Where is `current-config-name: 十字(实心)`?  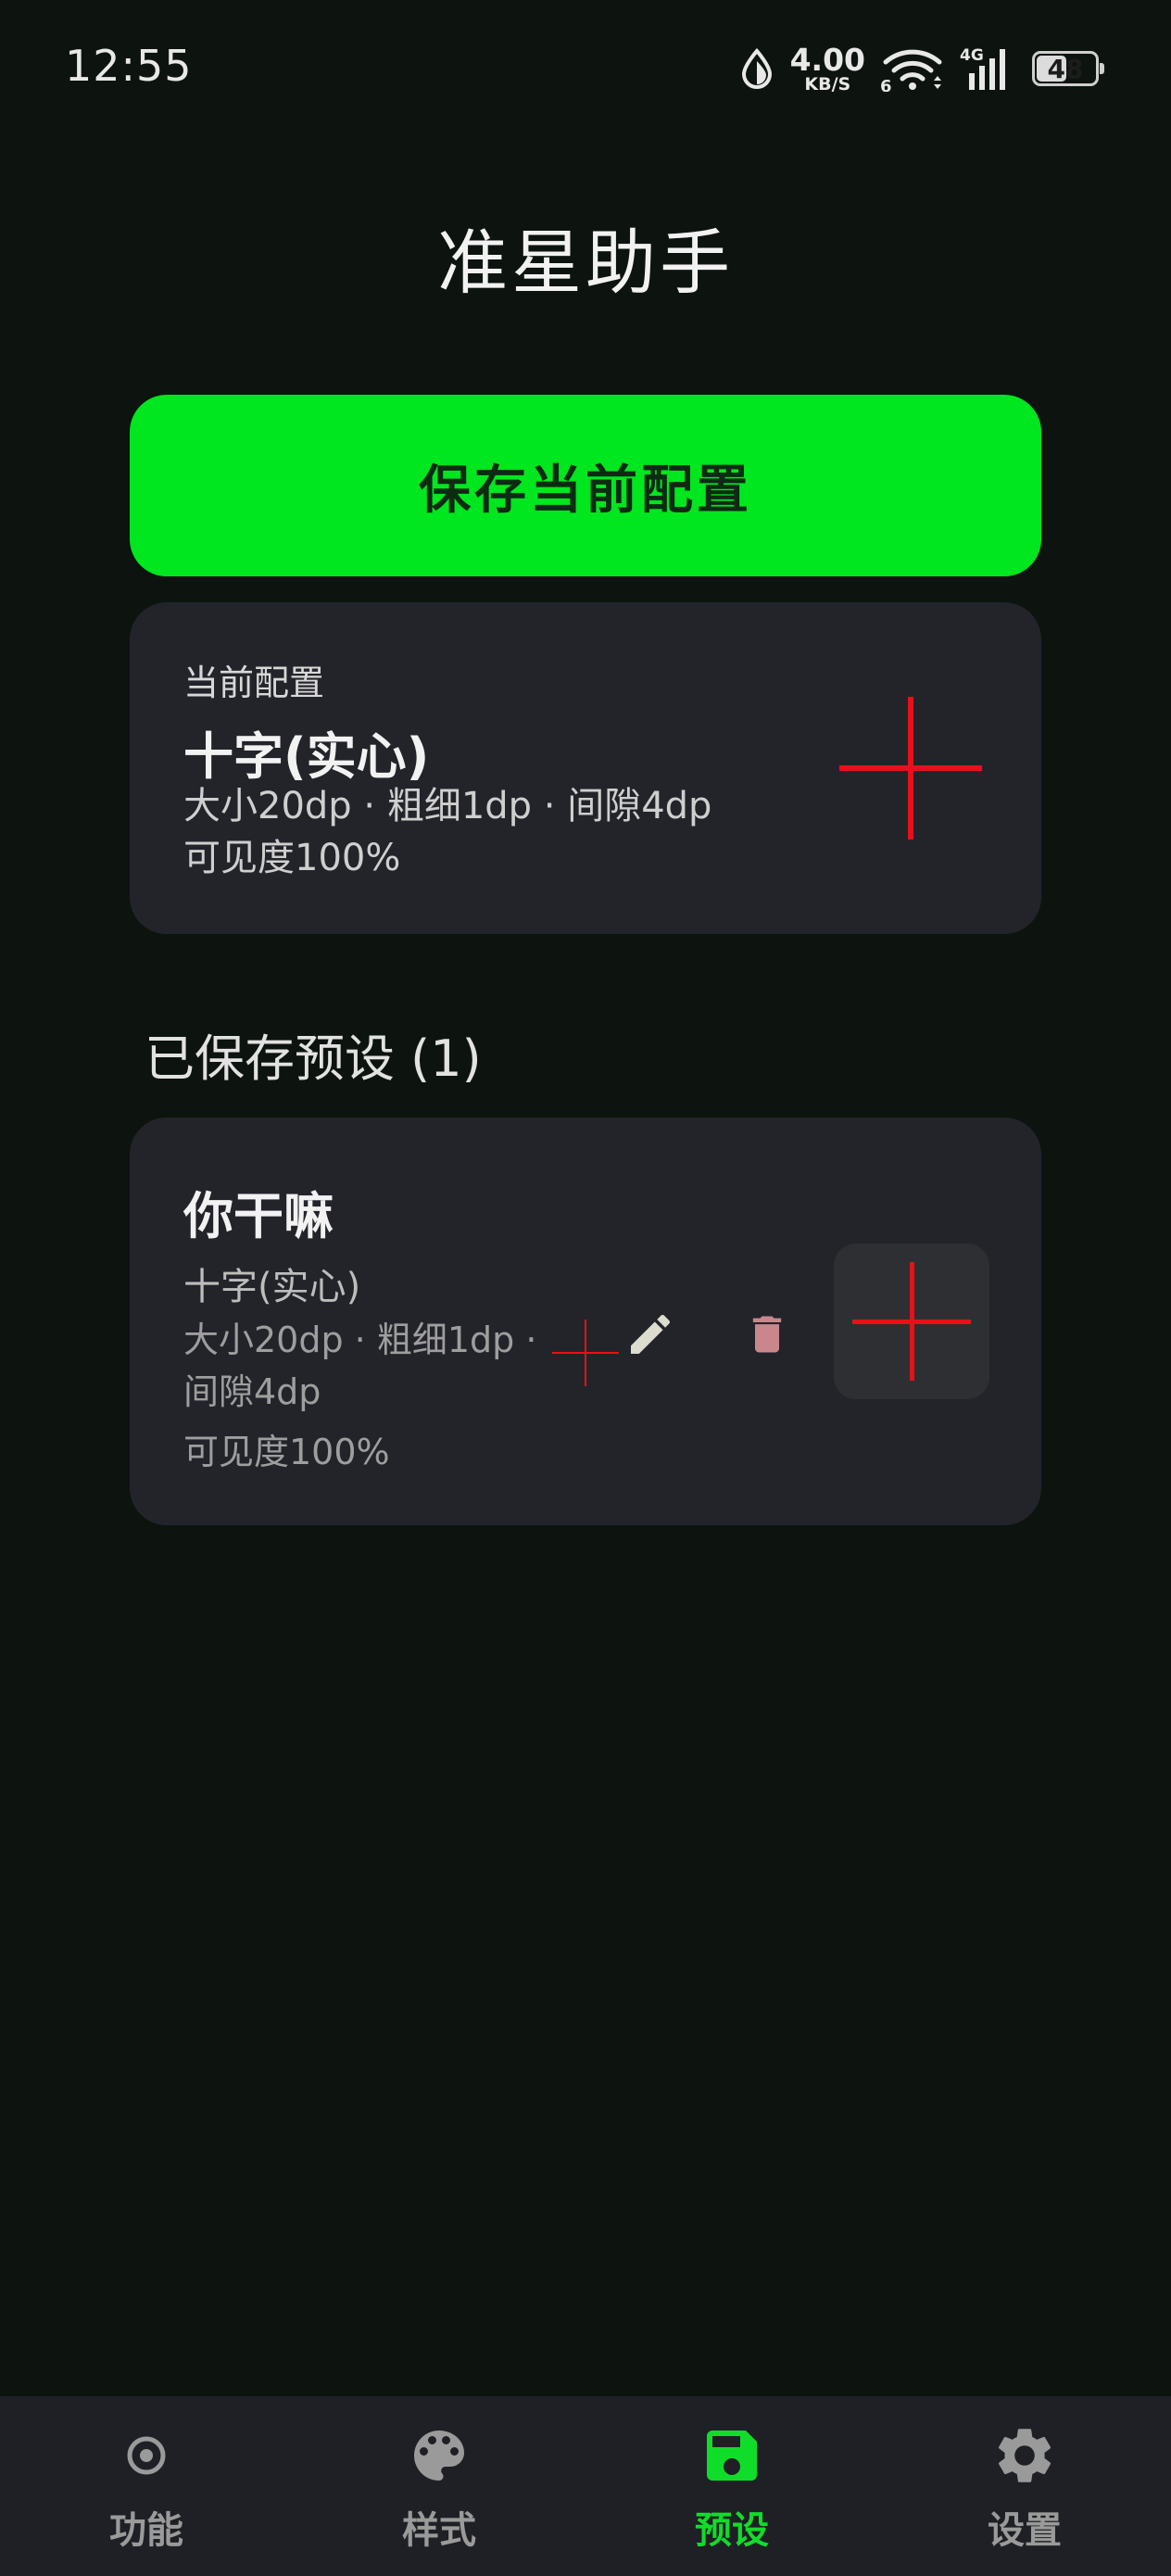 current-config-name: 十字(实心) is located at coordinates (306, 756).